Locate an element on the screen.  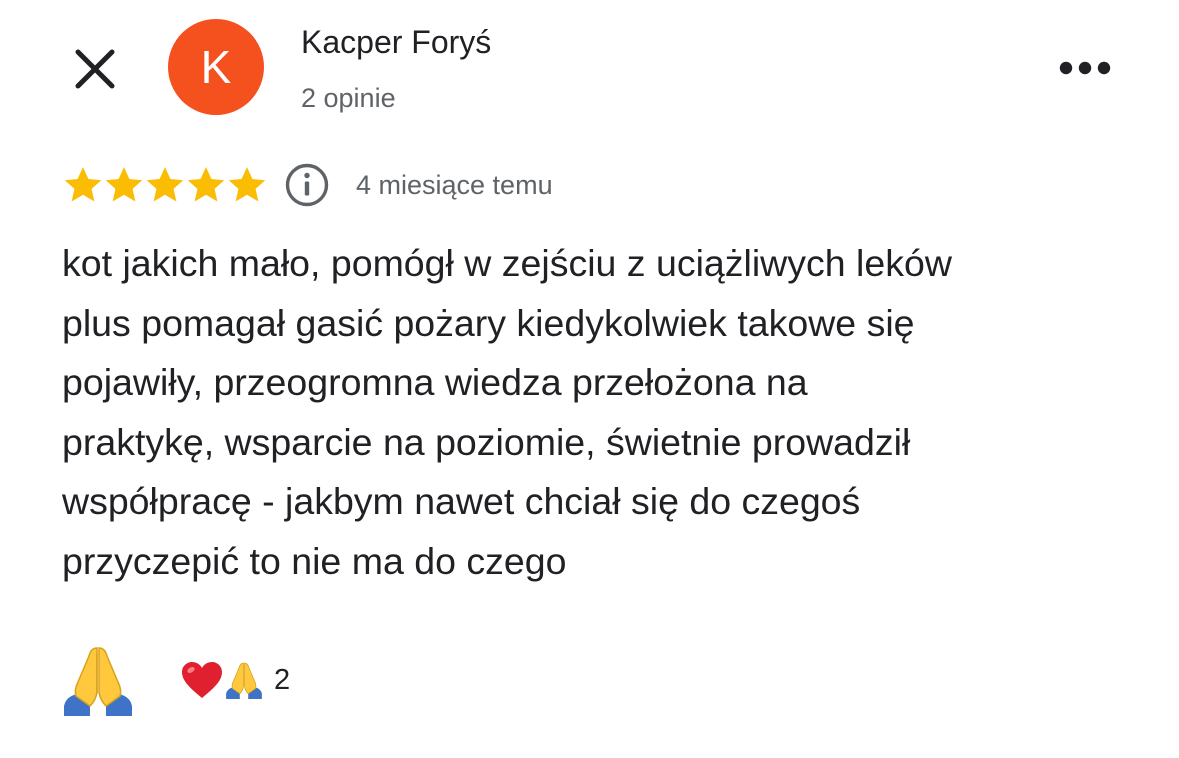
reaction-summary: 2 is located at coordinates (235, 680).